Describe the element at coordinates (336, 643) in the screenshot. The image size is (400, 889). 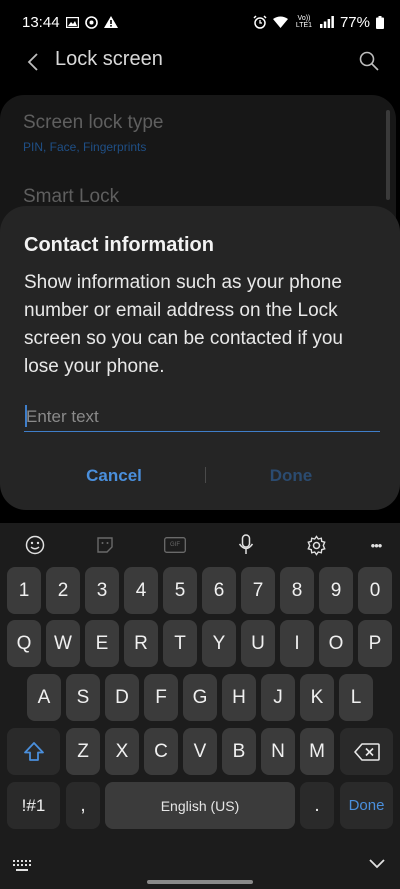
I see `key-o: O` at that location.